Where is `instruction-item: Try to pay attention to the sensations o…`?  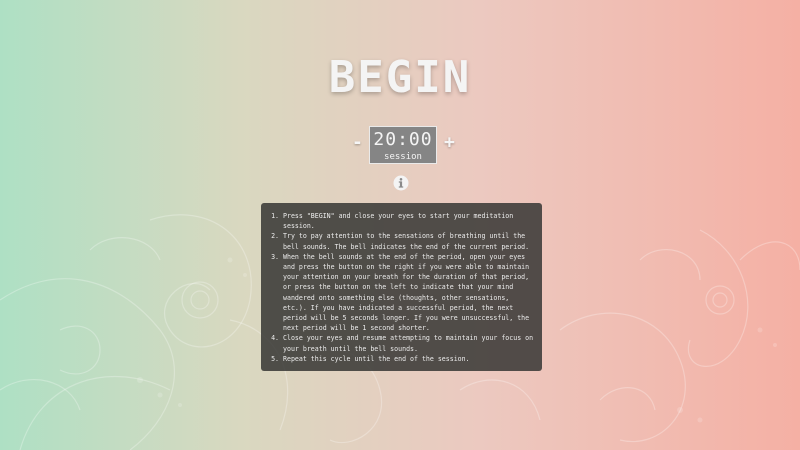
instruction-item: Try to pay attention to the sensations o… is located at coordinates (408, 241).